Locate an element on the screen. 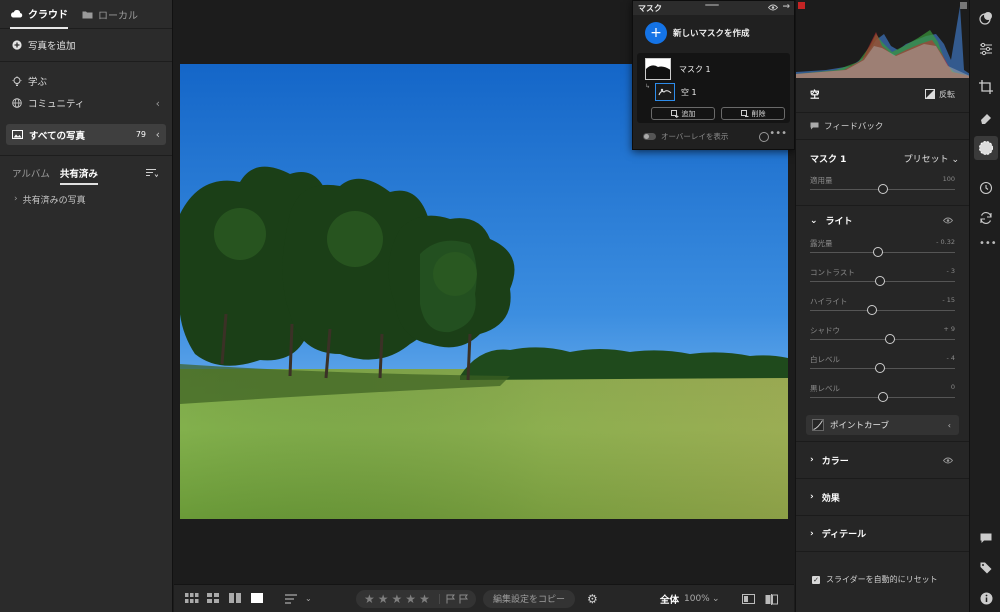 This screenshot has height=612, width=1000. detail-section-header: › ディテール is located at coordinates (882, 533).